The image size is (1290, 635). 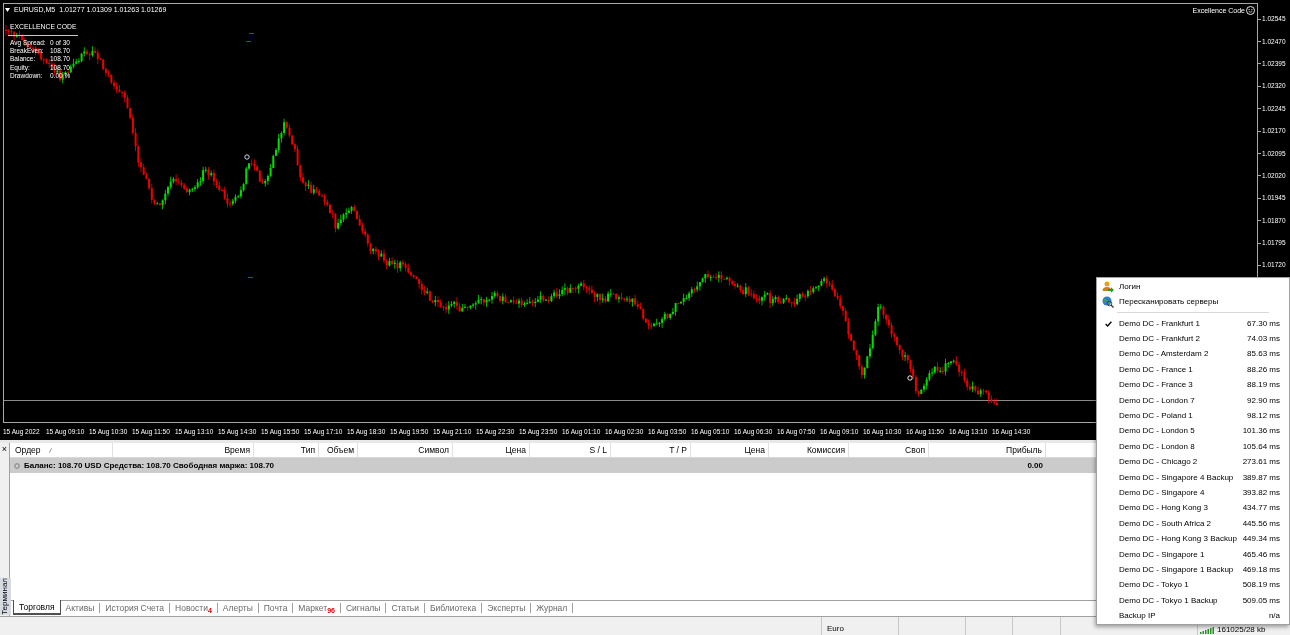 What do you see at coordinates (1241, 629) in the screenshot?
I see `traffic-counter: 161025/28 kb` at bounding box center [1241, 629].